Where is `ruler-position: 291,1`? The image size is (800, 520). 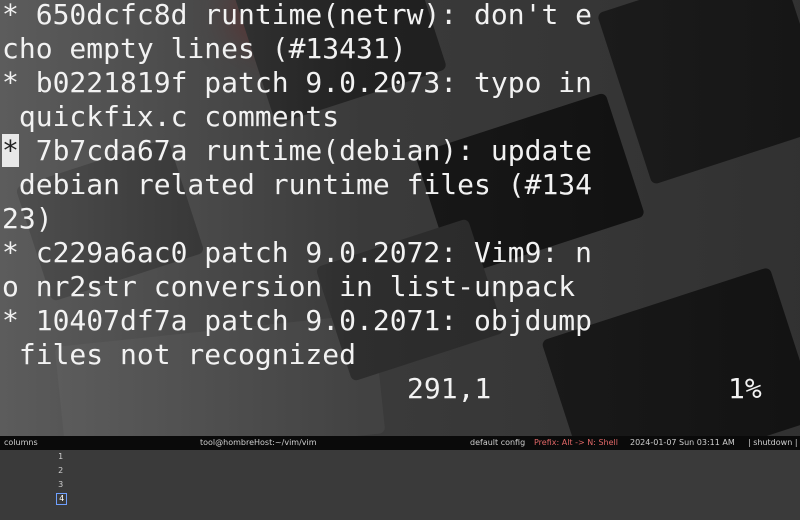
ruler-position: 291,1 is located at coordinates (449, 388).